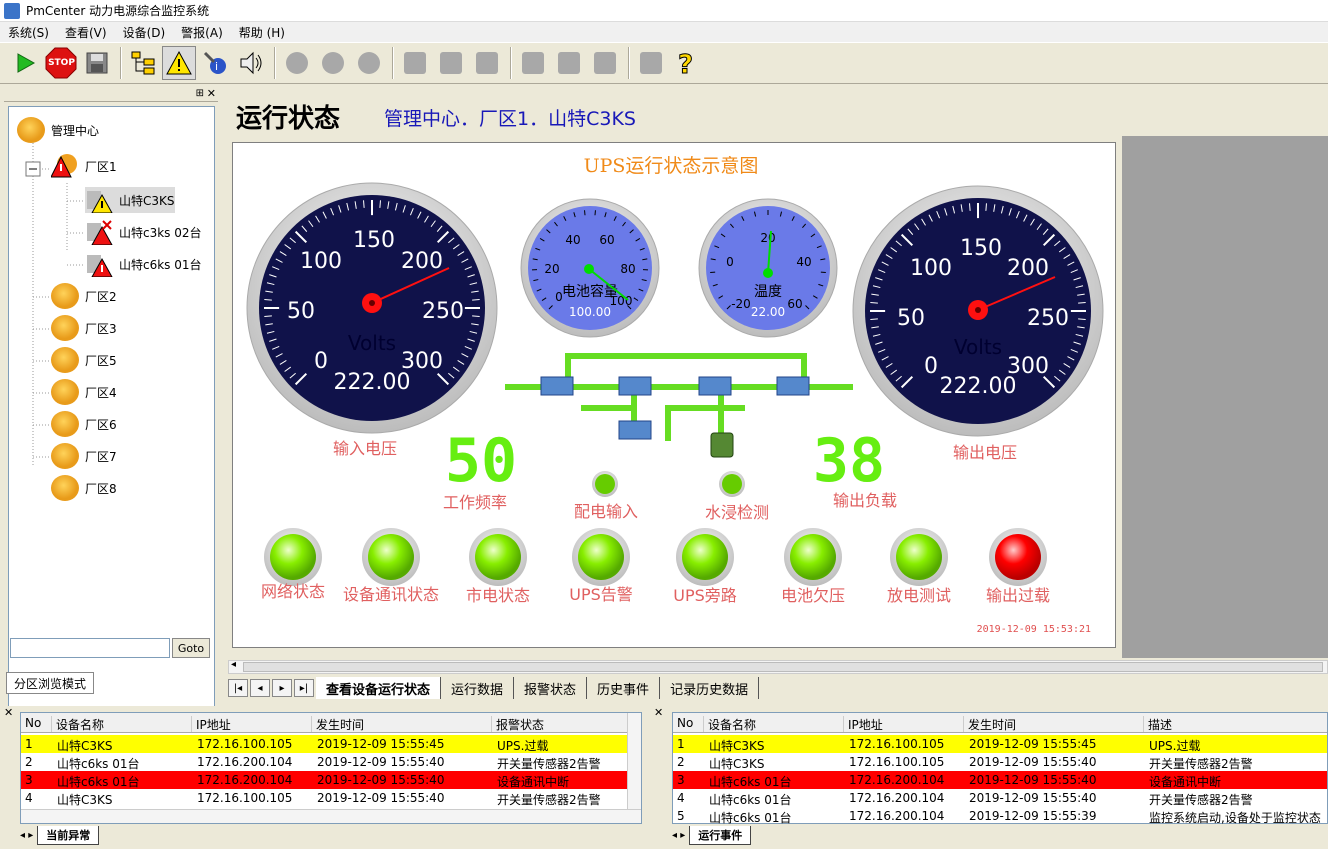 The image size is (1328, 849). Describe the element at coordinates (750, 782) in the screenshot. I see `table-cell: 山特c6ks 01台` at that location.